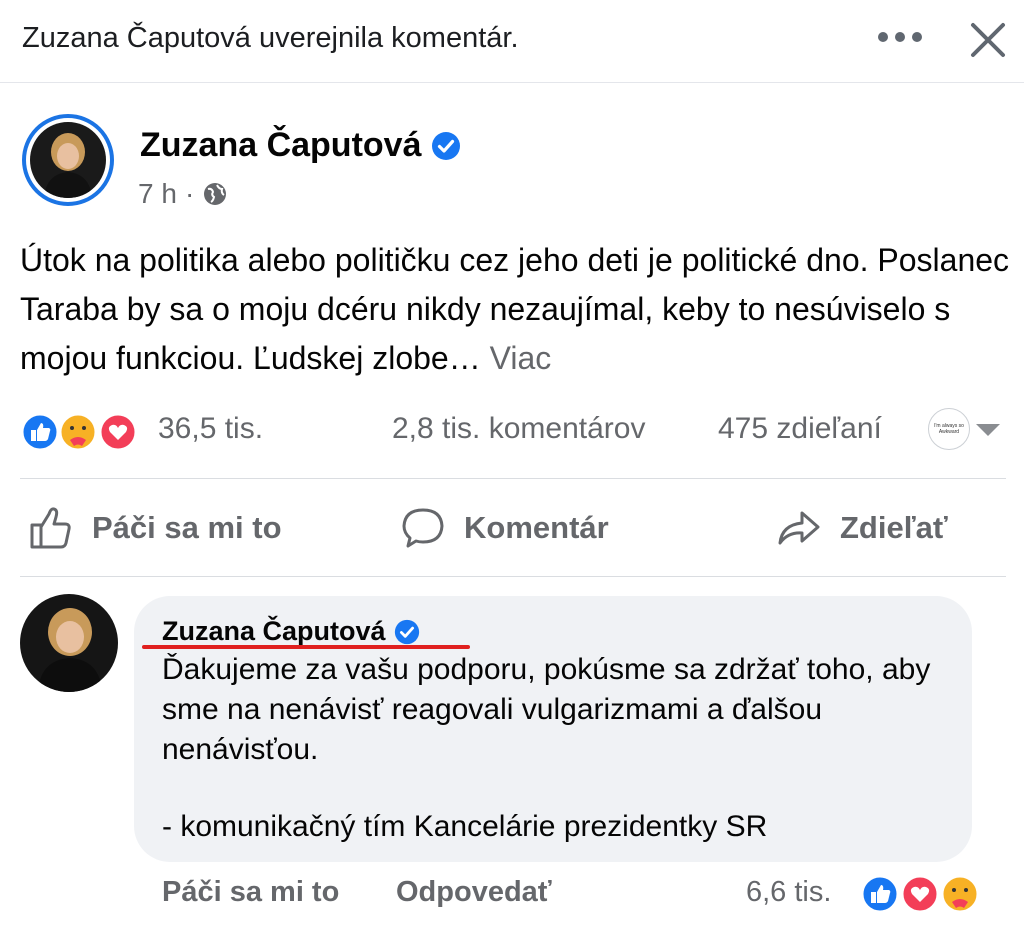 This screenshot has height=936, width=1024. What do you see at coordinates (474, 892) in the screenshot?
I see `comment-reply-button: Odpovedať` at bounding box center [474, 892].